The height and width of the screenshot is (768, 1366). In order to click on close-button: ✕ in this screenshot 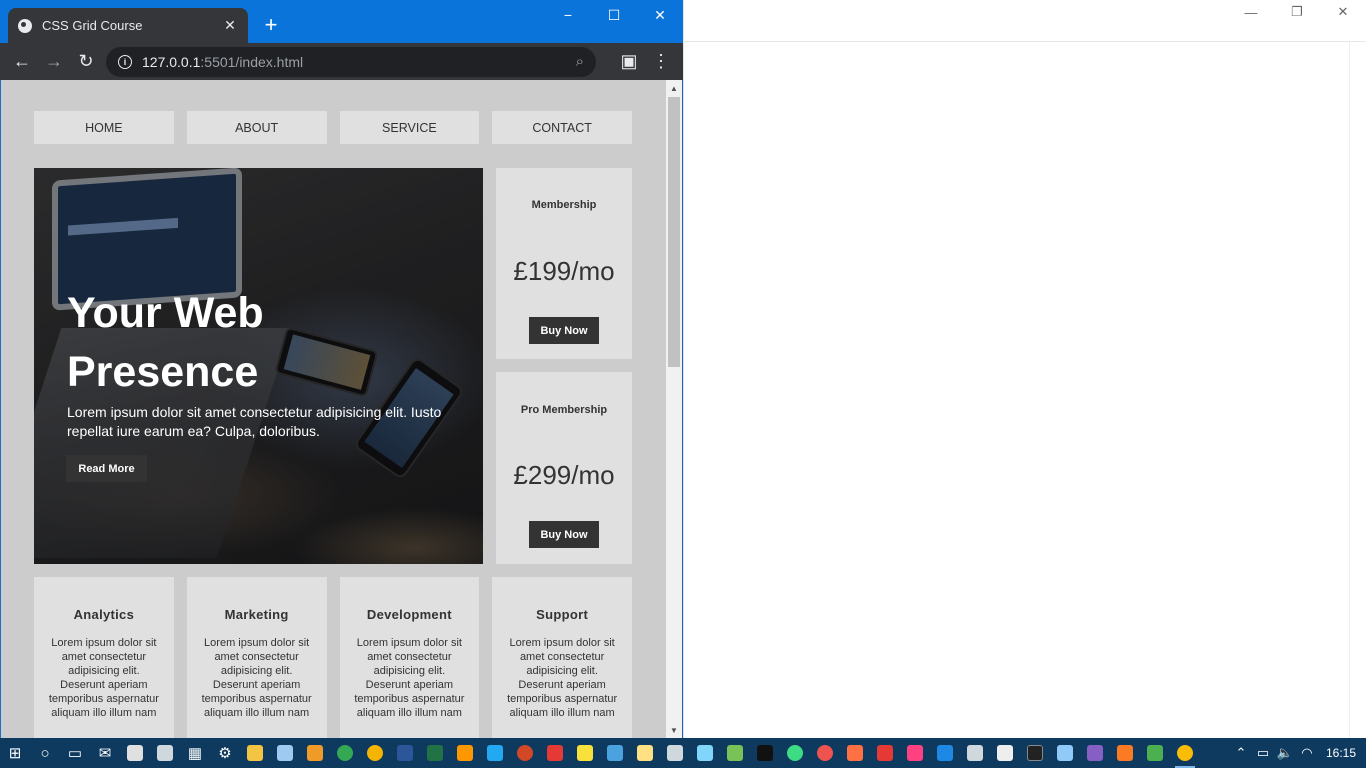, I will do `click(660, 15)`.